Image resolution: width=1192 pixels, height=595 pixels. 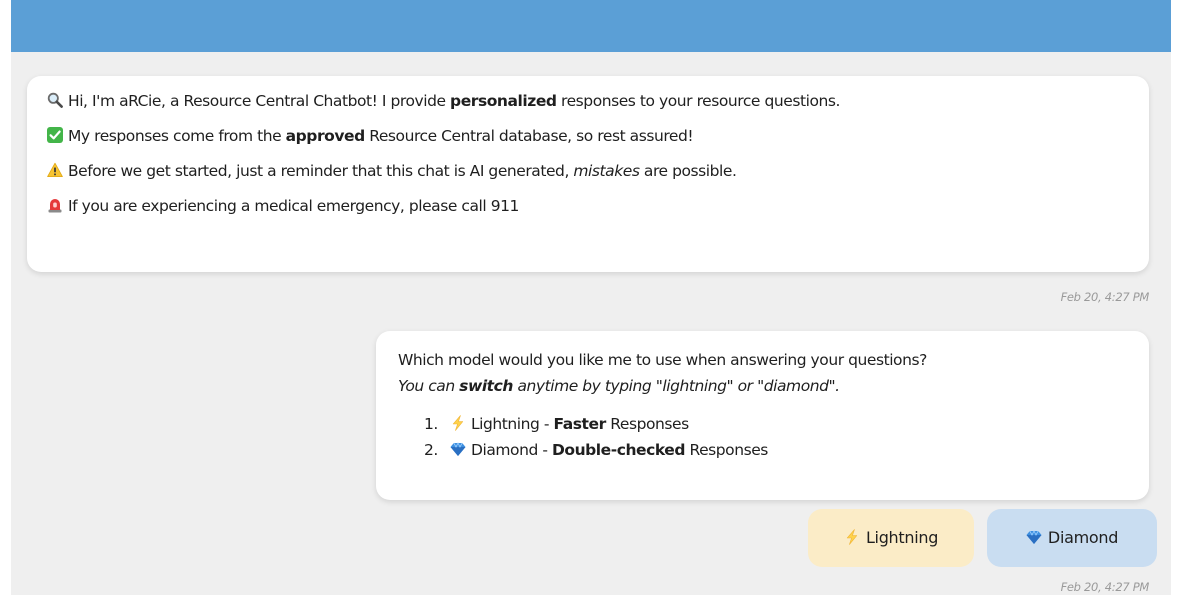 I want to click on hint-text-bold: switch, so click(x=486, y=386).